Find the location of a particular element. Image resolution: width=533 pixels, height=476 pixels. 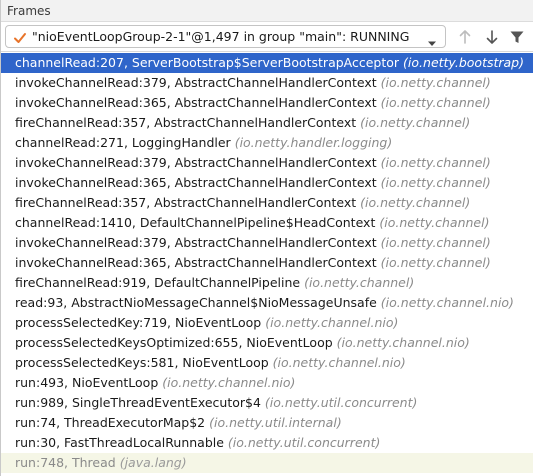

panel-title: Frames is located at coordinates (29, 11).